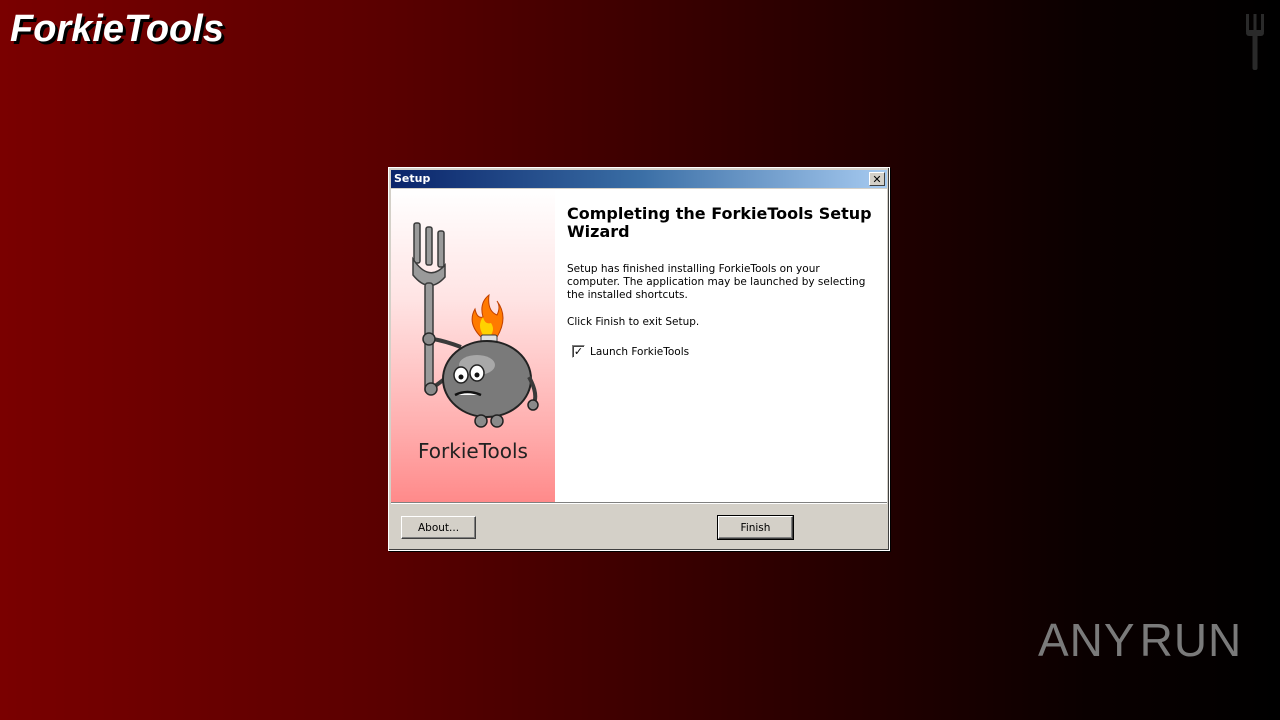 The height and width of the screenshot is (720, 1280). I want to click on launch-checkbox: ✓, so click(578, 351).